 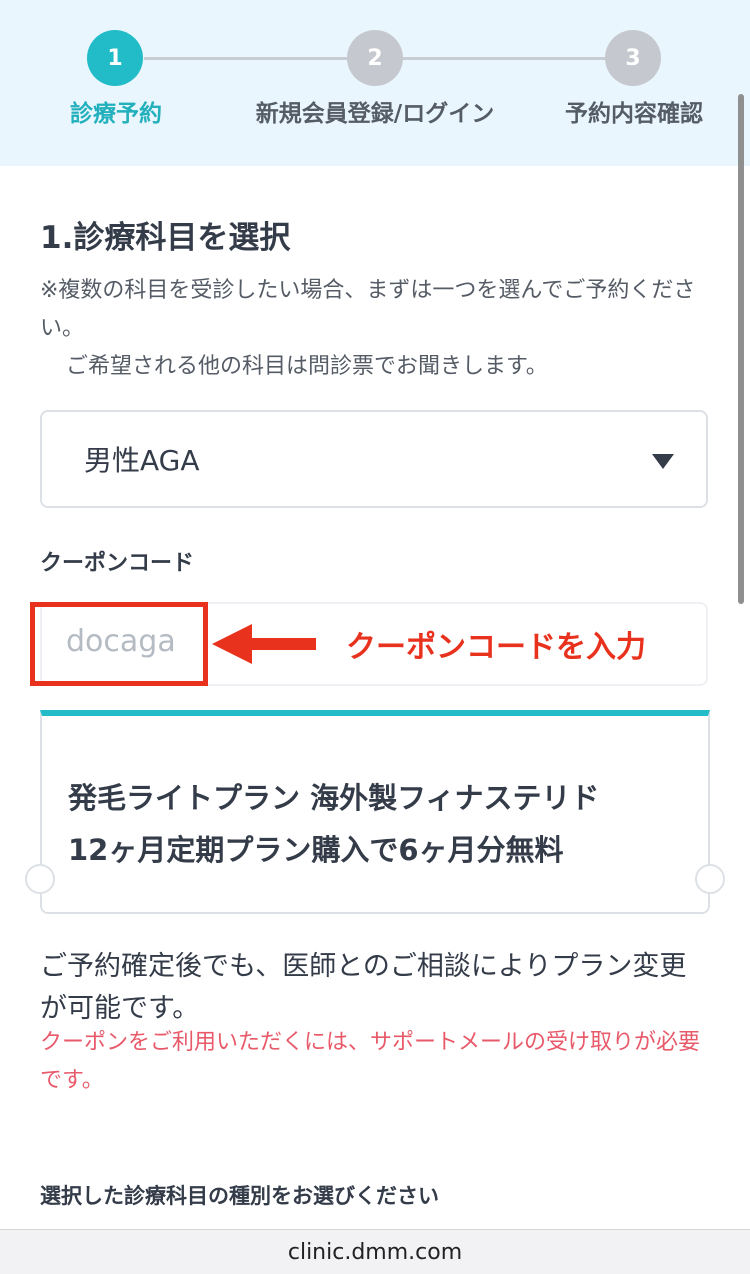 What do you see at coordinates (239, 1196) in the screenshot?
I see `type-subheading: 選択した診療科目の種別をお選びください` at bounding box center [239, 1196].